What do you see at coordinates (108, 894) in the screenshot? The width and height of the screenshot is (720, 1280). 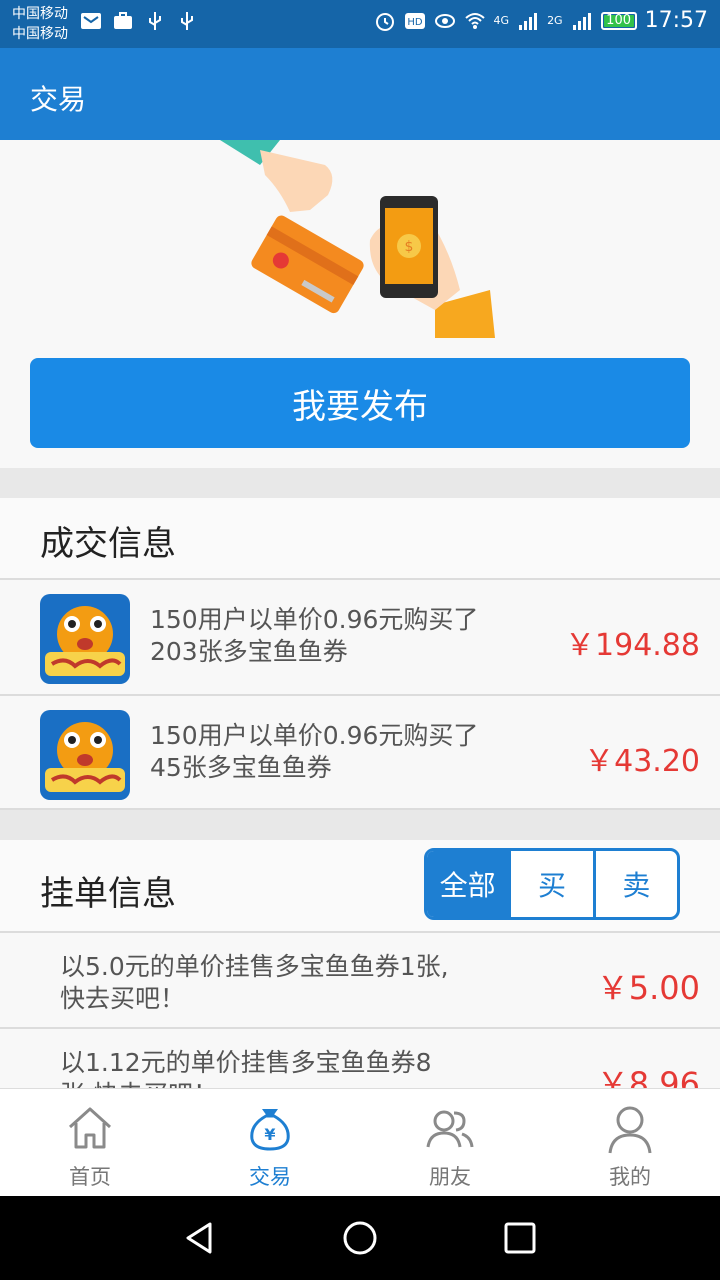 I see `orders-title: 挂单信息` at bounding box center [108, 894].